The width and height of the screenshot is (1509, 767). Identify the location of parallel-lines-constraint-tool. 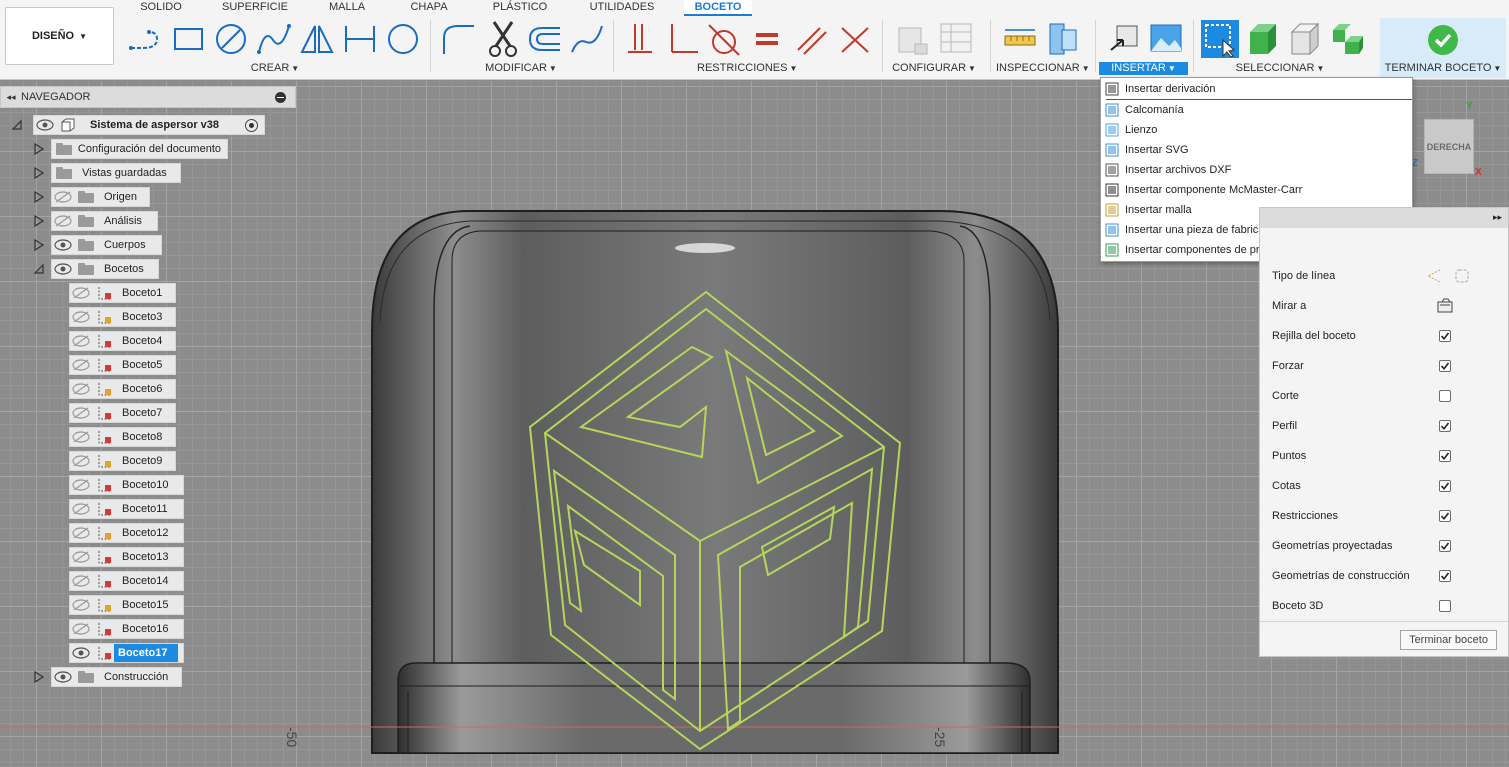
(811, 39).